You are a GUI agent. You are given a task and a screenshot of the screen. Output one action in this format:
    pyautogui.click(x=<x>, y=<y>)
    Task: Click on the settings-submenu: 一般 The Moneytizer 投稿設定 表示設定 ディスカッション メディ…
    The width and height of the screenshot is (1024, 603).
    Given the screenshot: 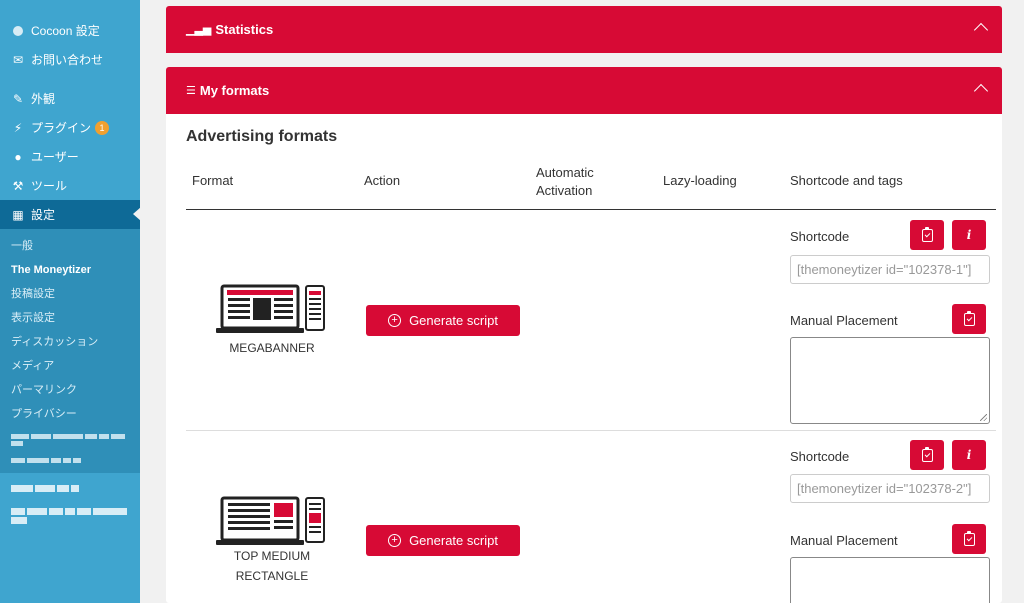 What is the action you would take?
    pyautogui.click(x=70, y=351)
    